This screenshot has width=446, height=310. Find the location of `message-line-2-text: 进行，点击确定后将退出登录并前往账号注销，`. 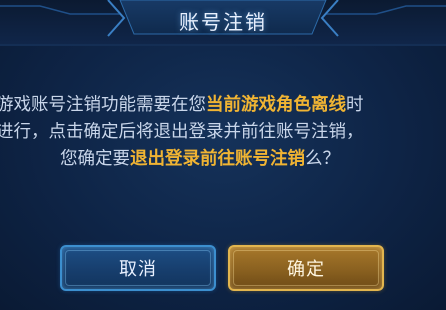

message-line-2-text: 进行，点击确定后将退出登录并前往账号注销， is located at coordinates (182, 132).